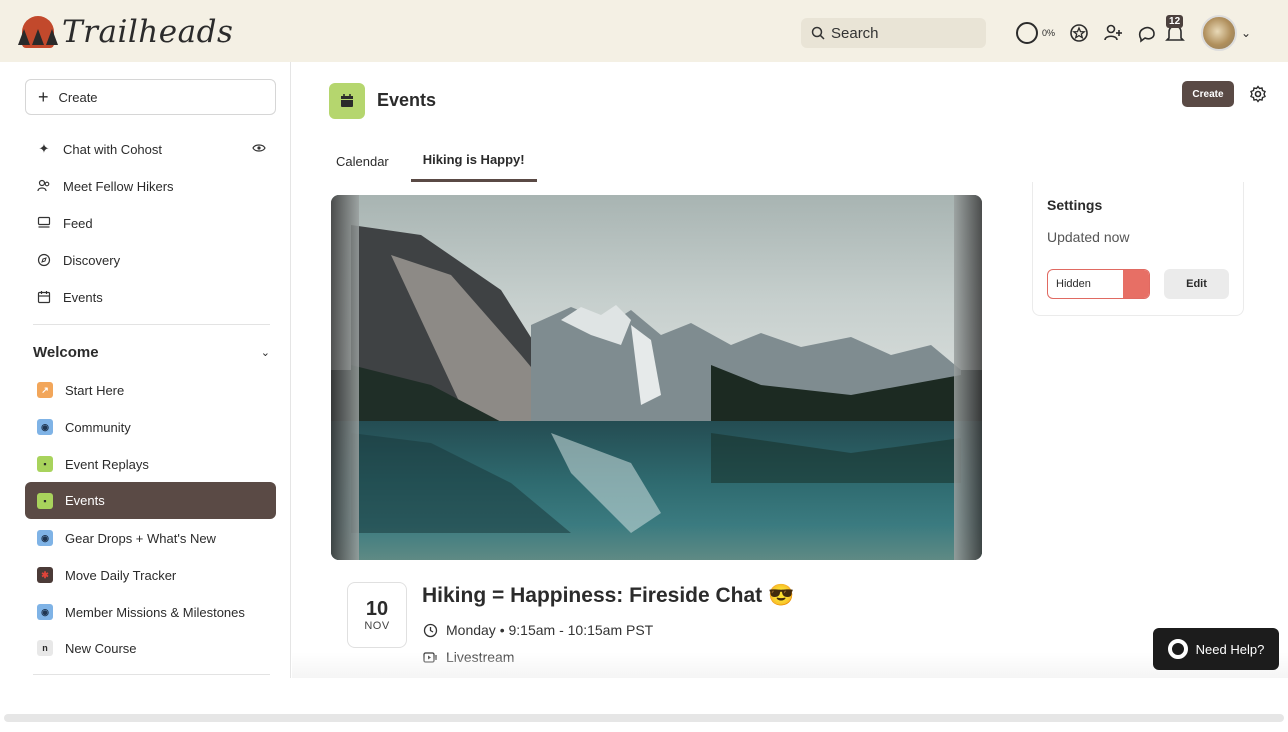 The height and width of the screenshot is (732, 1288). What do you see at coordinates (43, 97) in the screenshot?
I see `plus-icon: +` at bounding box center [43, 97].